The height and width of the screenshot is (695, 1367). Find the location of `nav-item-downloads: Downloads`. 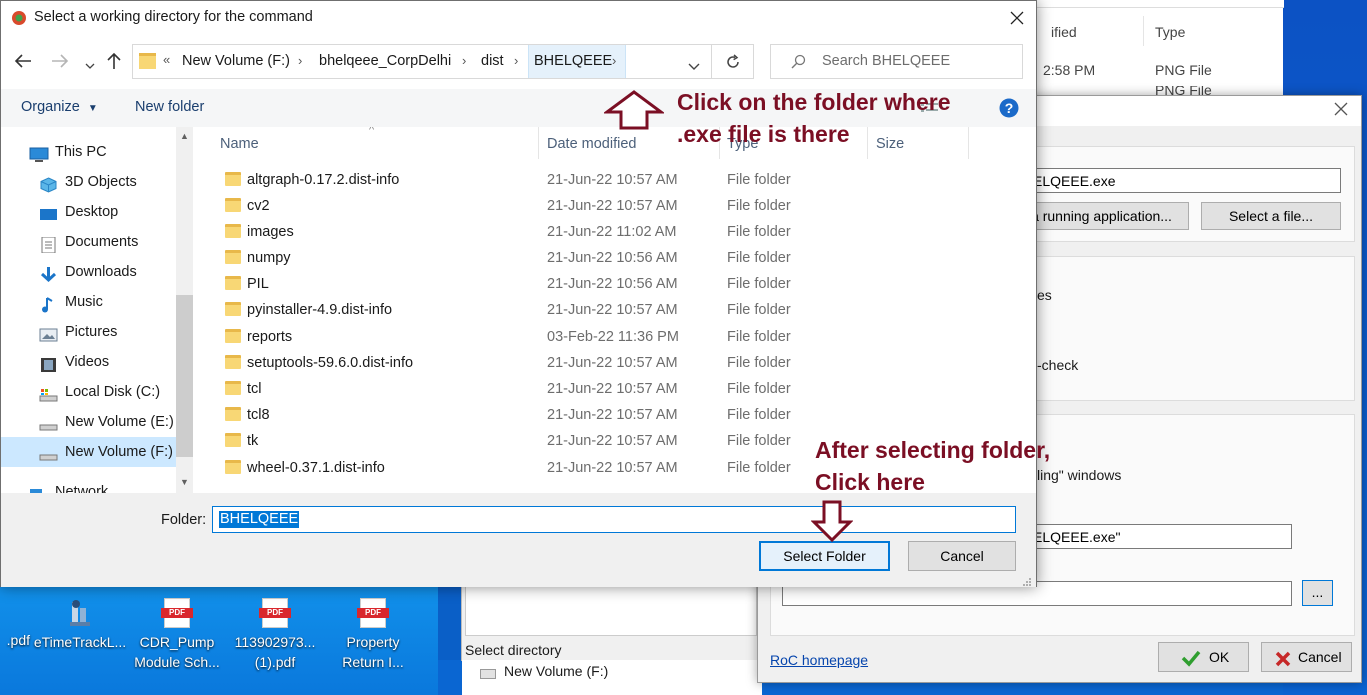

nav-item-downloads: Downloads is located at coordinates (88, 272).